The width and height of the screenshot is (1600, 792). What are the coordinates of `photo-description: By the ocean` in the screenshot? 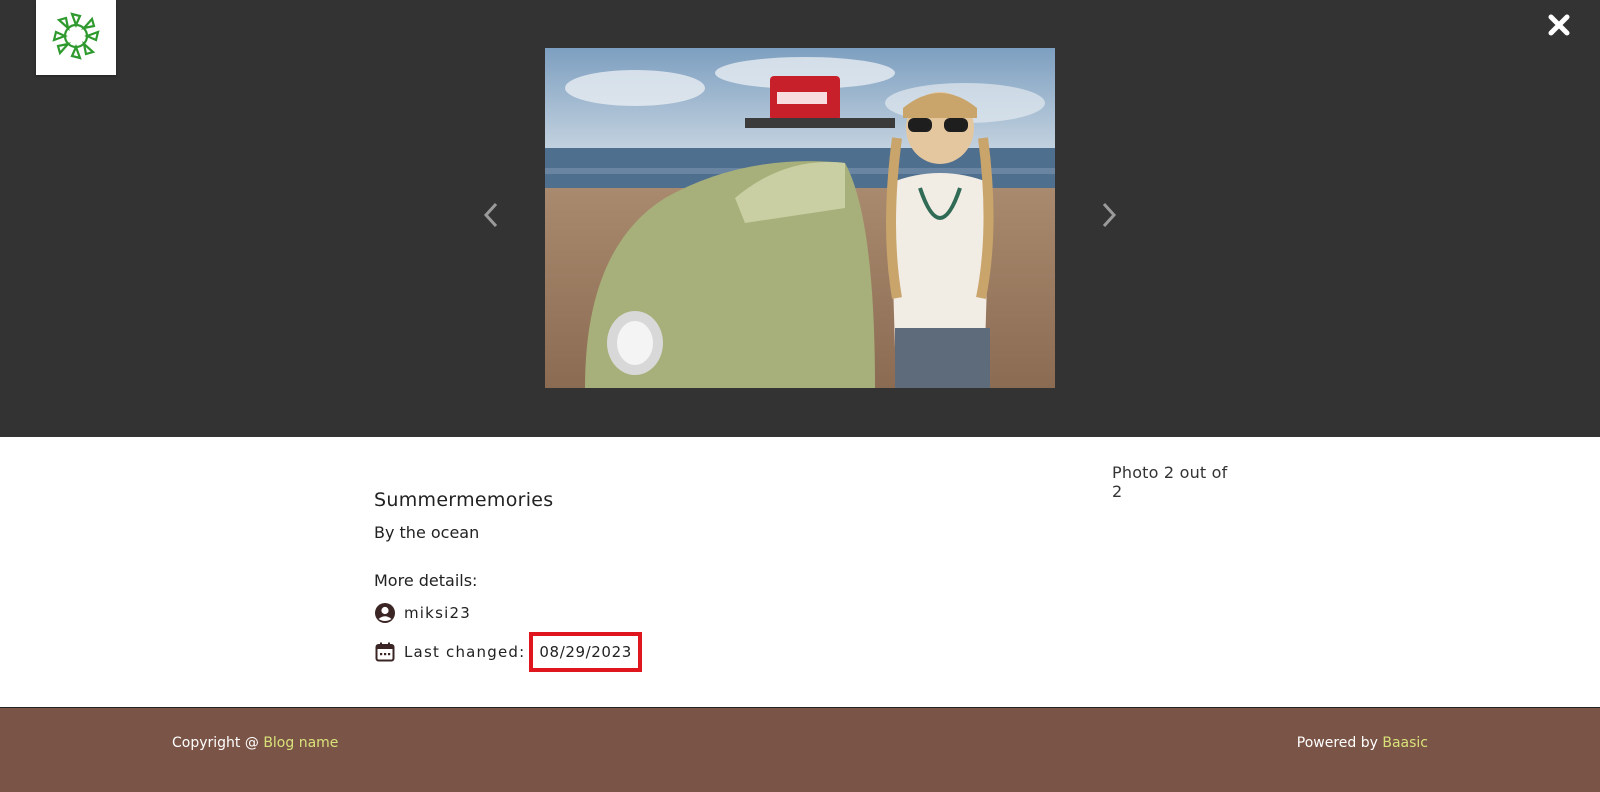 It's located at (427, 532).